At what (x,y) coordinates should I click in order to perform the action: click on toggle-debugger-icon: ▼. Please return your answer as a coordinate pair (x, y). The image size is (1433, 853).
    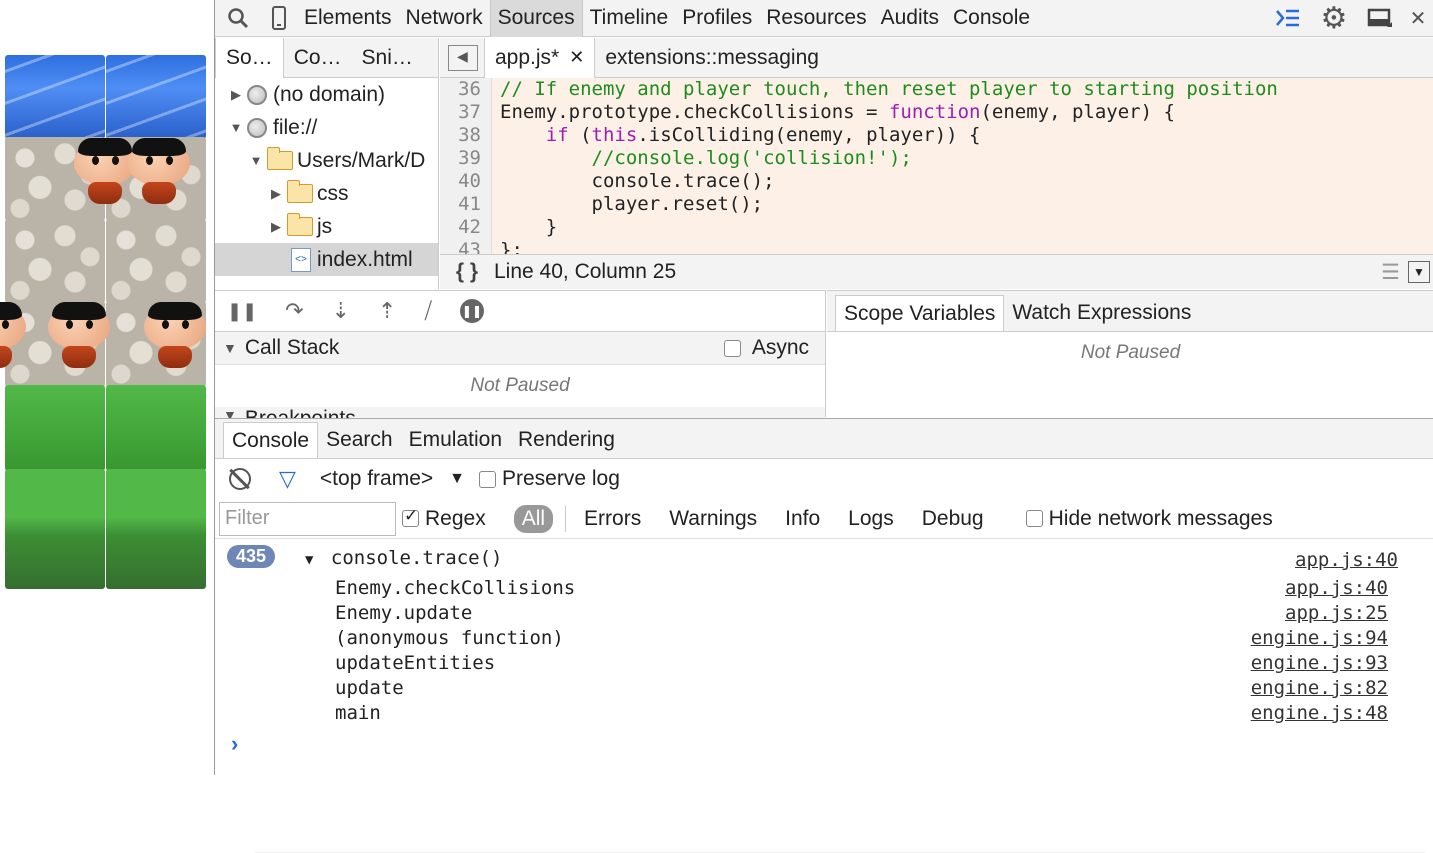
    Looking at the image, I should click on (1419, 272).